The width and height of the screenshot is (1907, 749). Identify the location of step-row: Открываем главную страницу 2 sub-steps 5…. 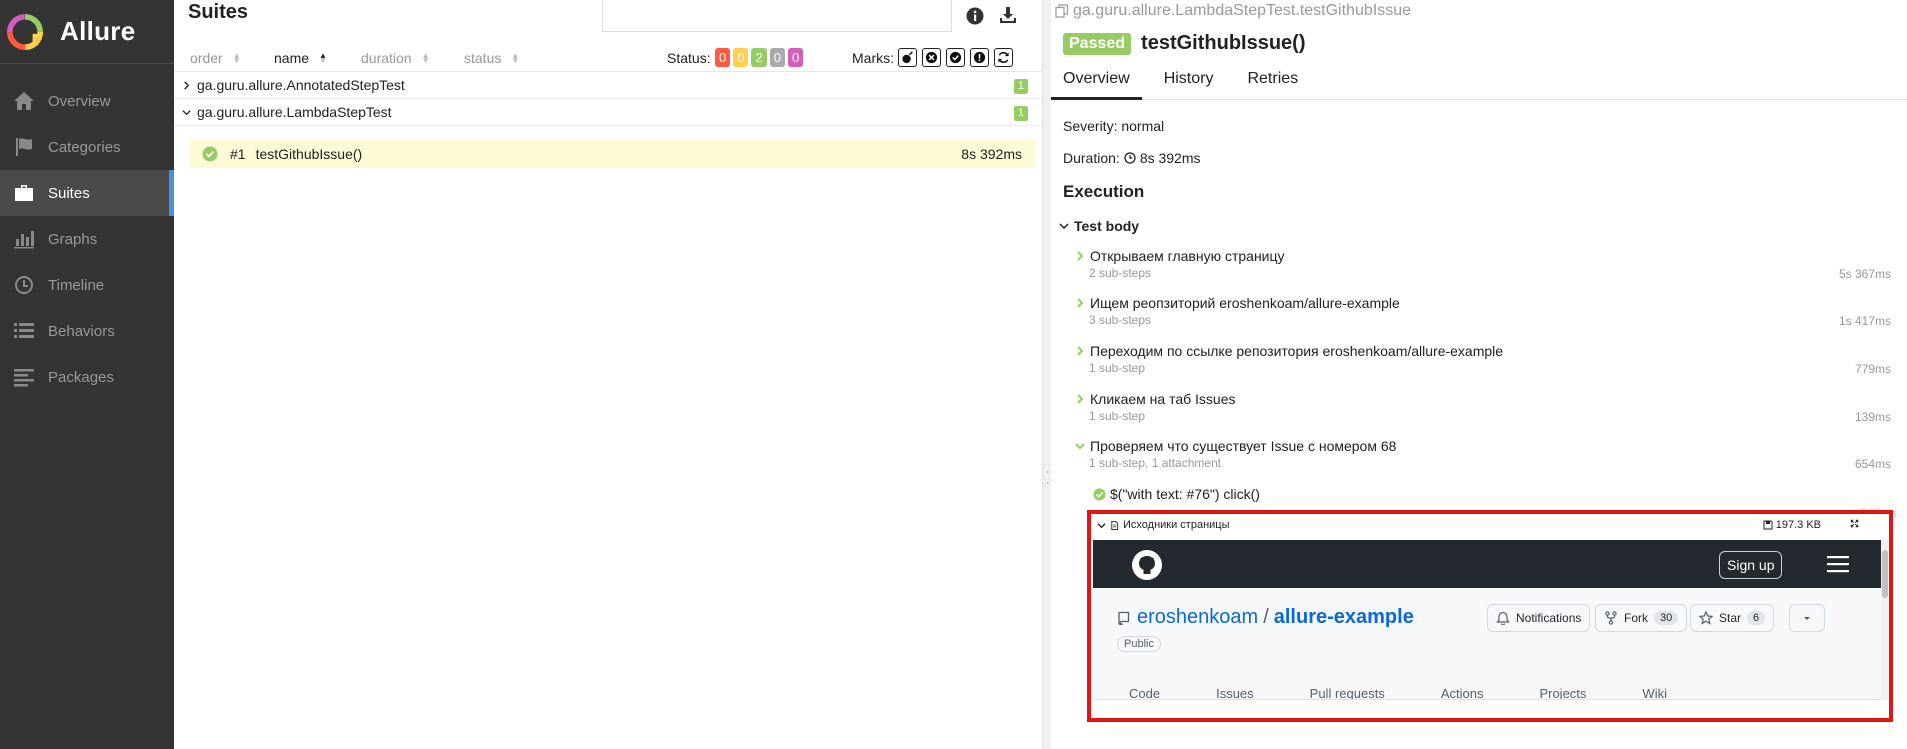
(1485, 264).